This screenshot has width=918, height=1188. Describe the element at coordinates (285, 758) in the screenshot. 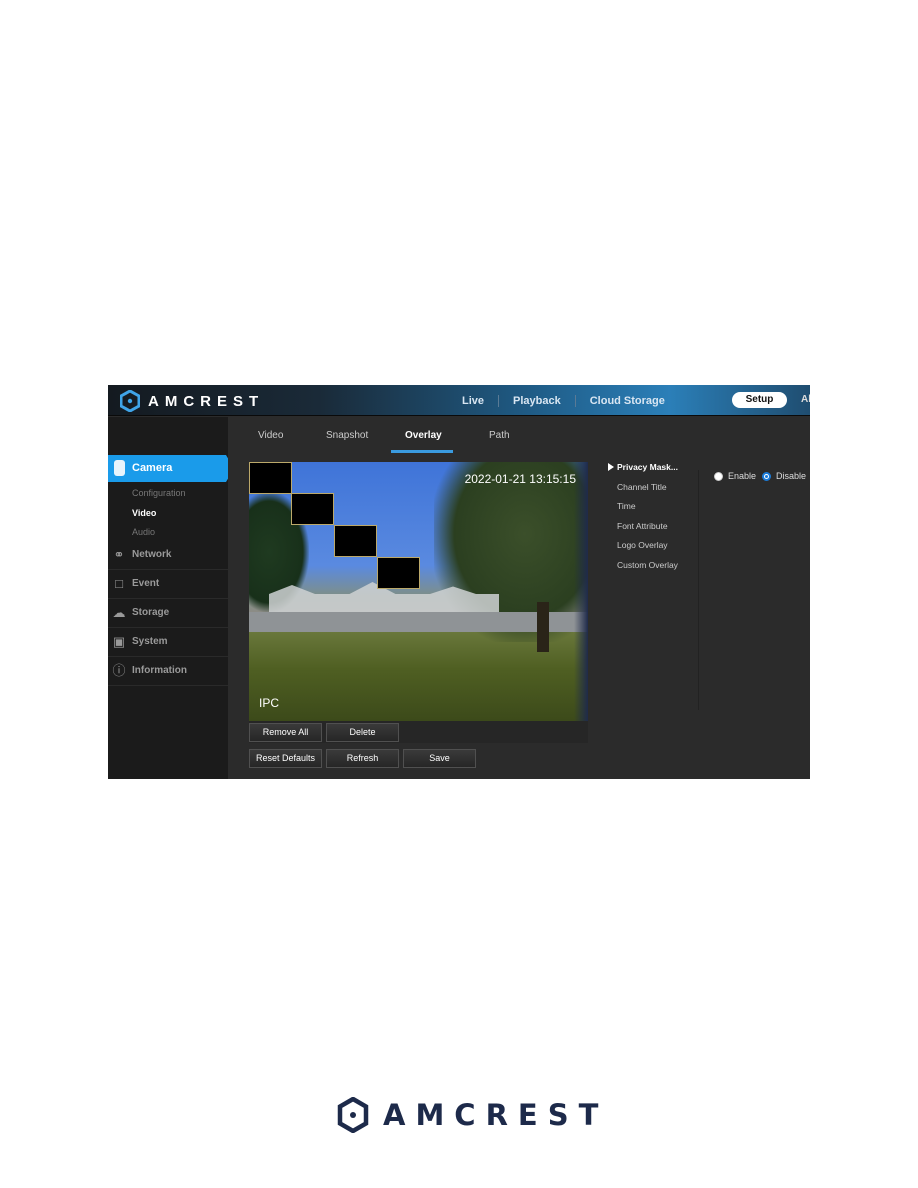

I see `reset-defaults-button: Reset Defaults` at that location.